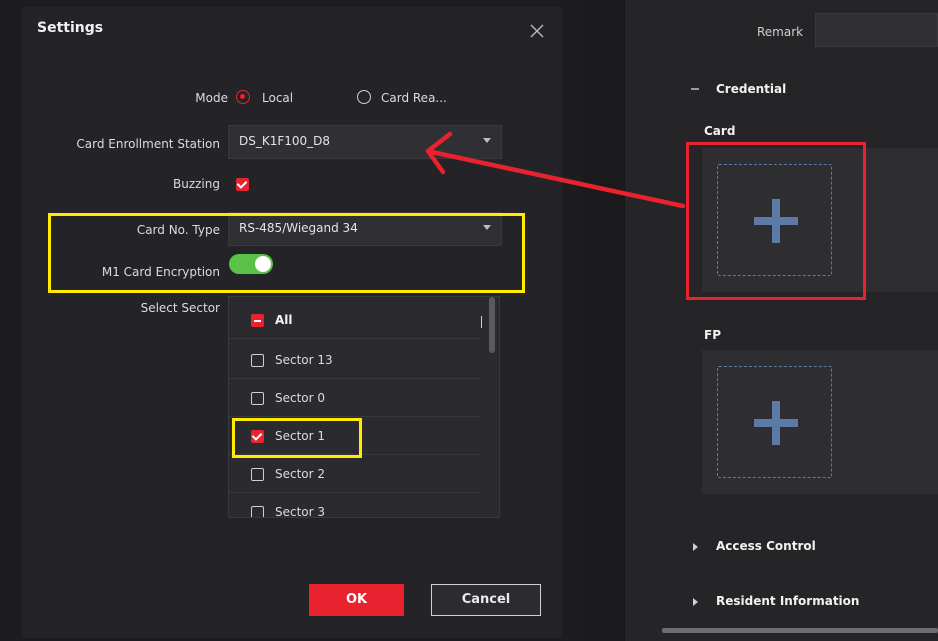  I want to click on annotation-arrow, so click(555, 170).